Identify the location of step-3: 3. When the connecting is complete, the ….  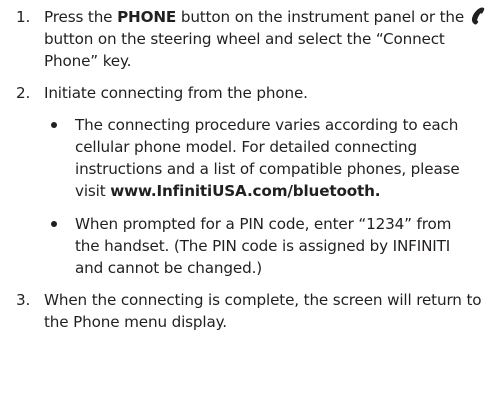
(249, 311).